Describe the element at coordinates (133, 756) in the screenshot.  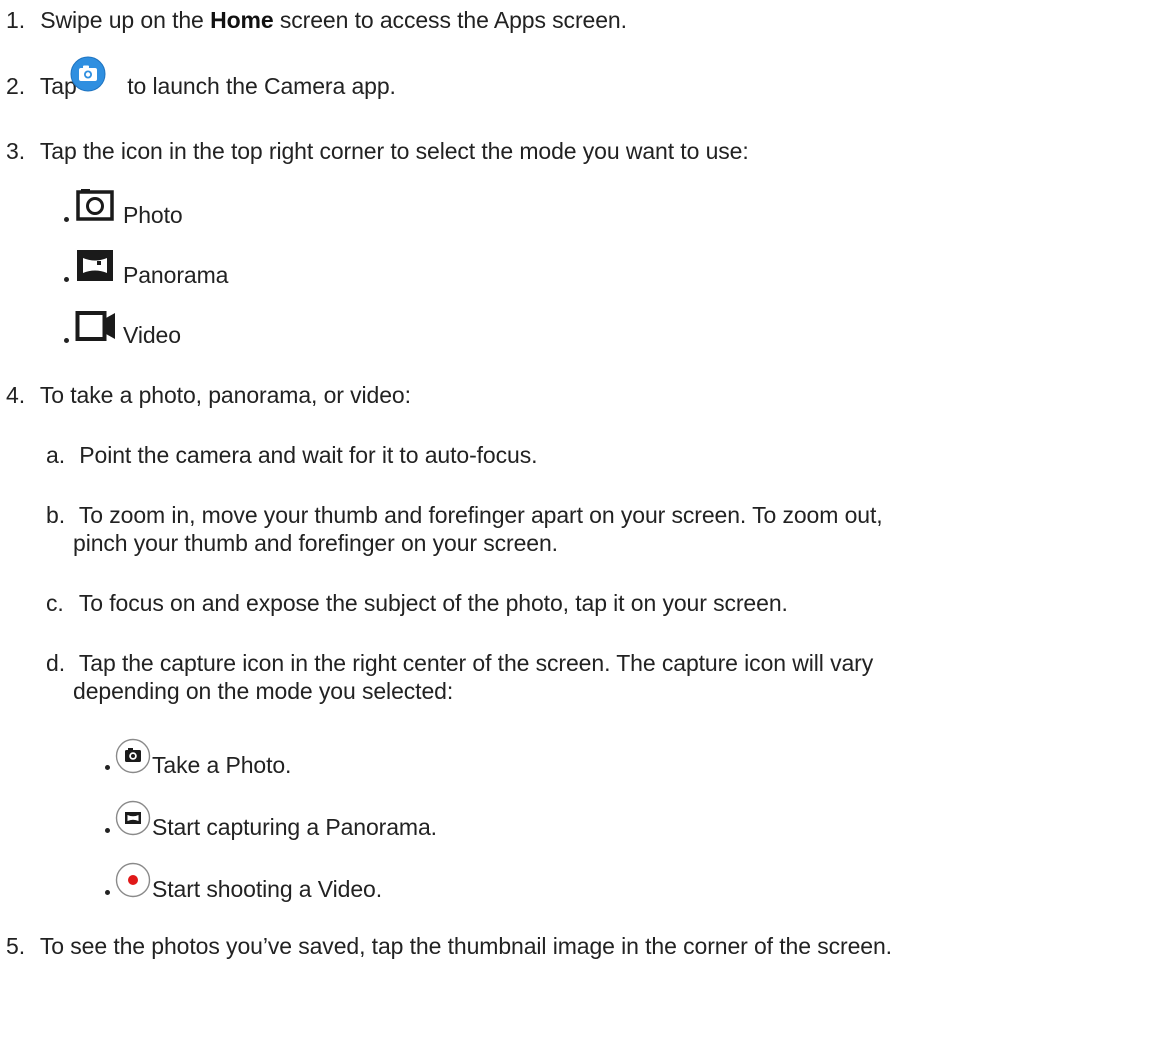
I see `capture-photo-icon` at that location.